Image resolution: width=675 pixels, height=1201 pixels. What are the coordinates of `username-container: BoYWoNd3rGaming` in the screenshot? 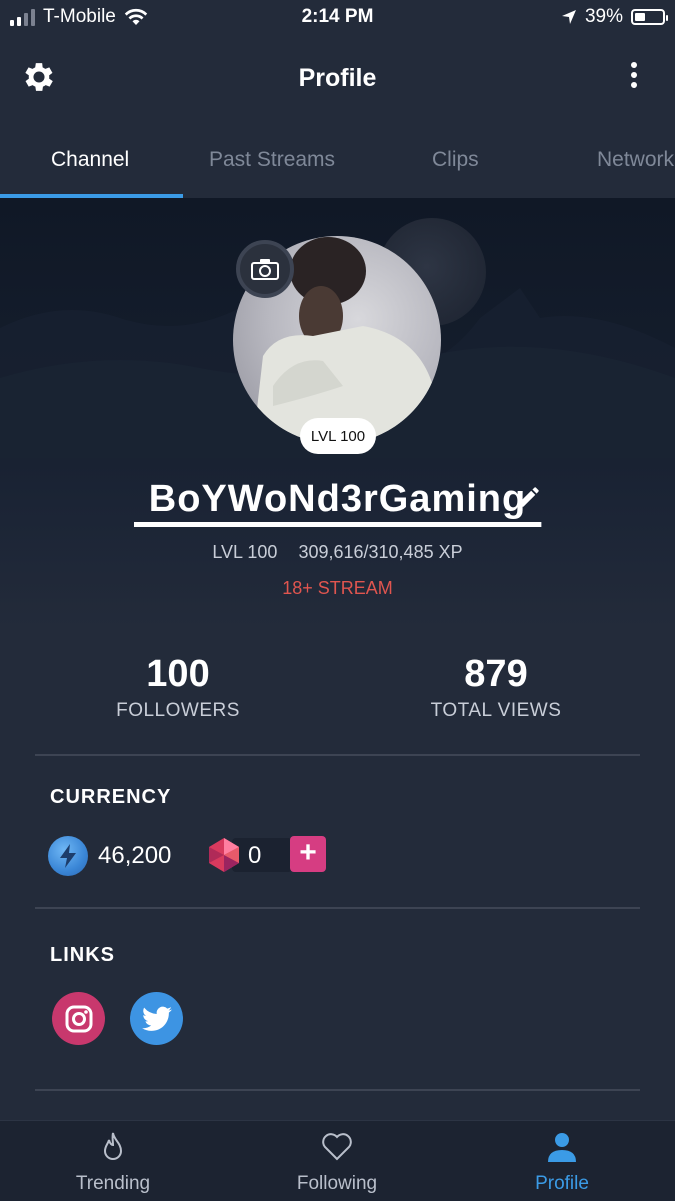 It's located at (337, 499).